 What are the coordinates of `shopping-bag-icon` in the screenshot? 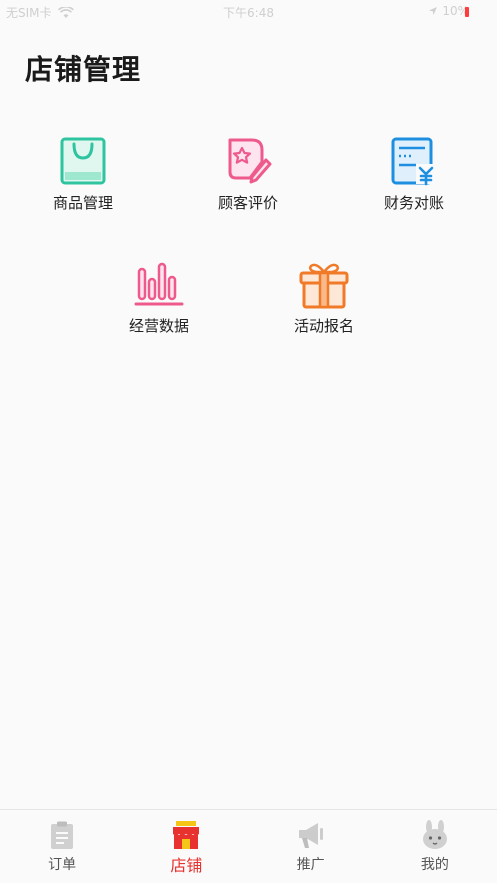 It's located at (83, 161).